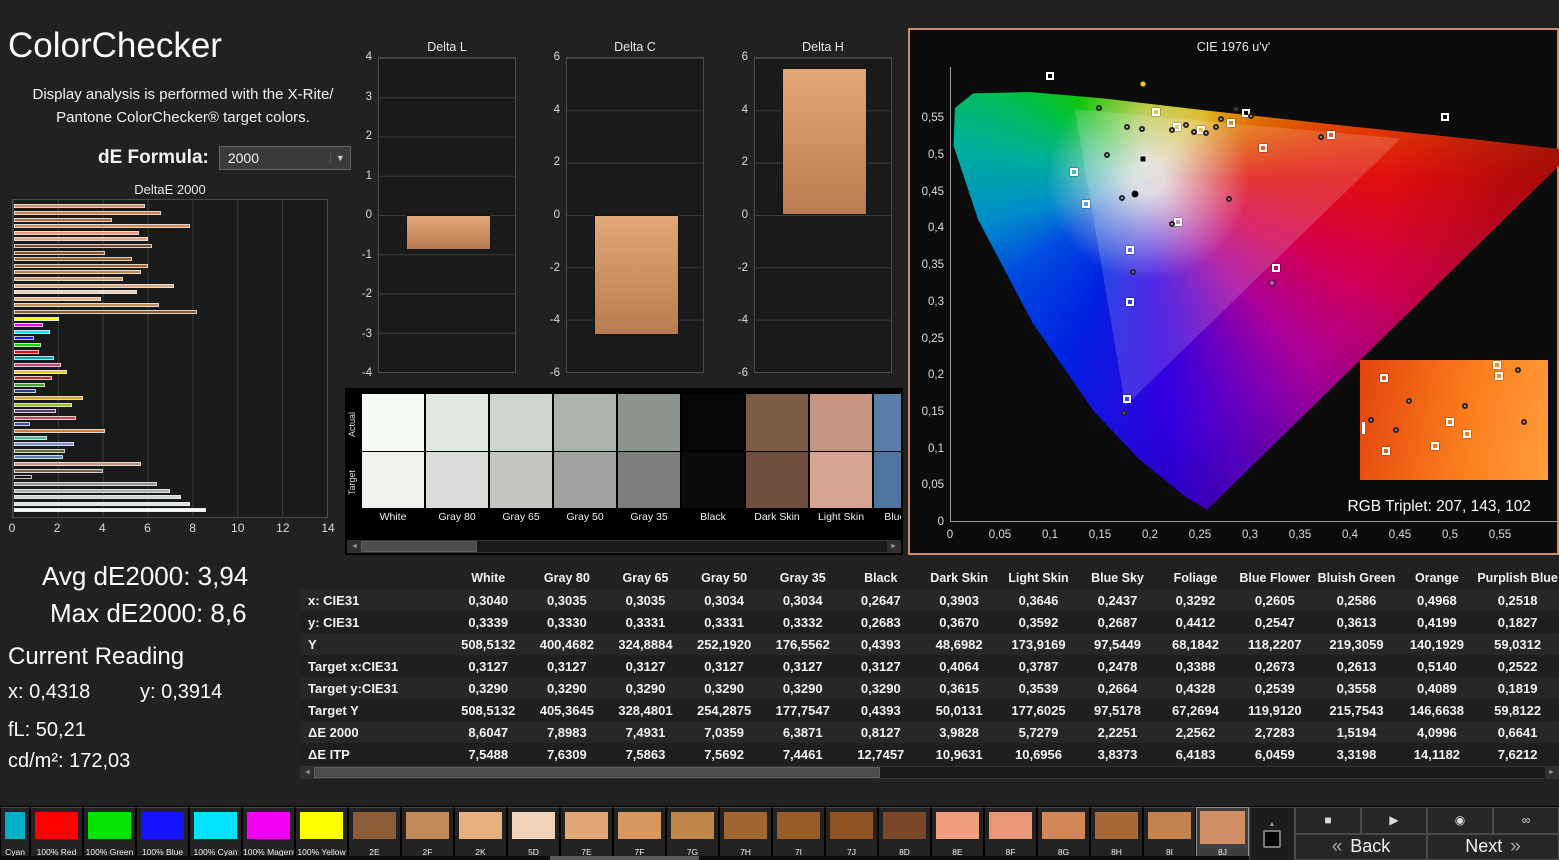 Image resolution: width=1559 pixels, height=860 pixels. I want to click on toolbar-swatch-7i: 7I, so click(798, 833).